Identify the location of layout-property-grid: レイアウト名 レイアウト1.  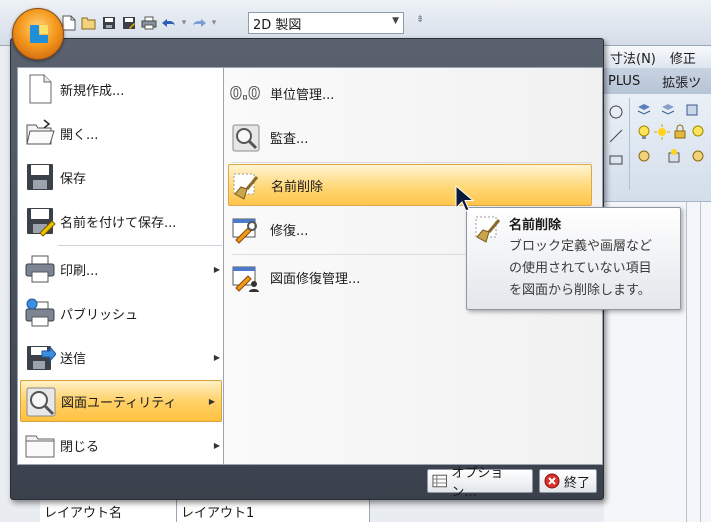
(205, 510).